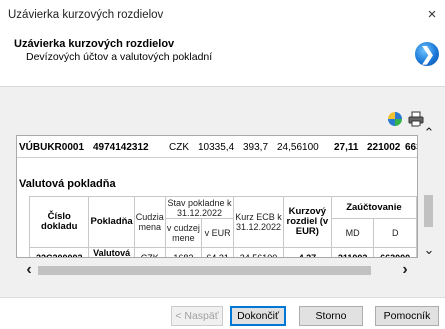 This screenshot has width=445, height=329. What do you see at coordinates (204, 270) in the screenshot?
I see `horizontal-scroll-thumb` at bounding box center [204, 270].